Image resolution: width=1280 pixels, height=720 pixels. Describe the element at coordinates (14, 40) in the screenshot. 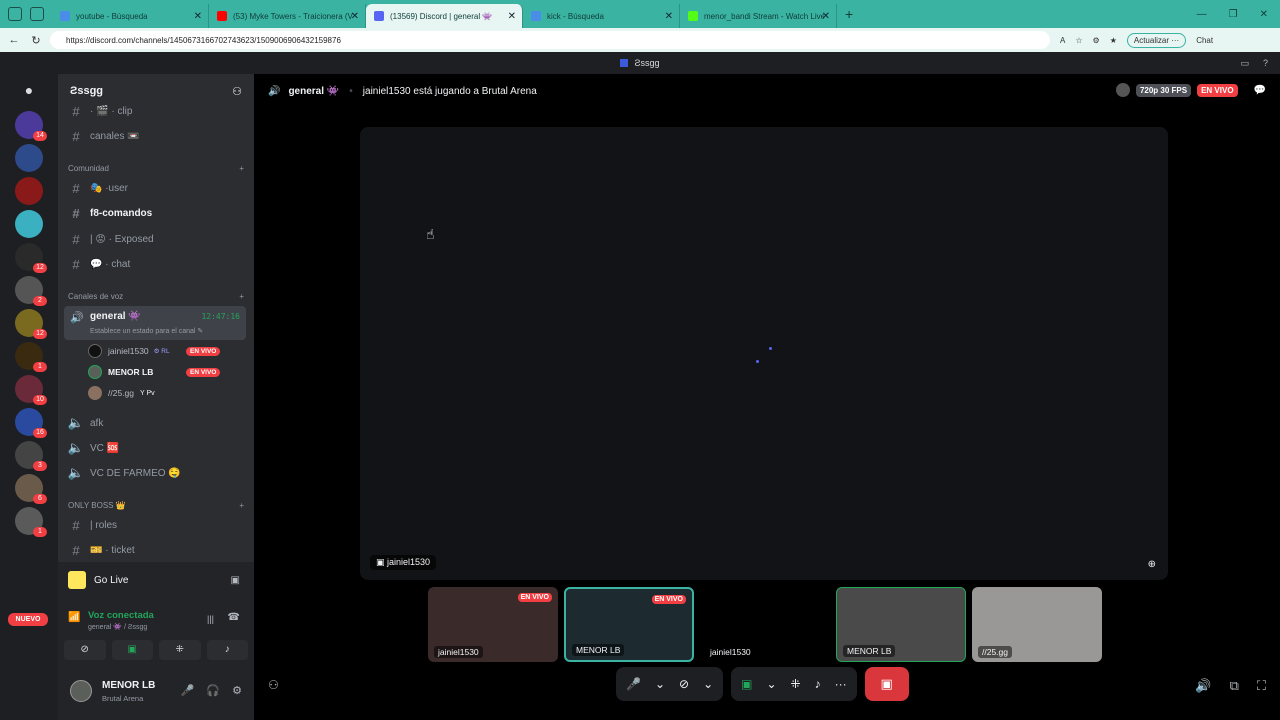

I see `back-icon: ←` at that location.